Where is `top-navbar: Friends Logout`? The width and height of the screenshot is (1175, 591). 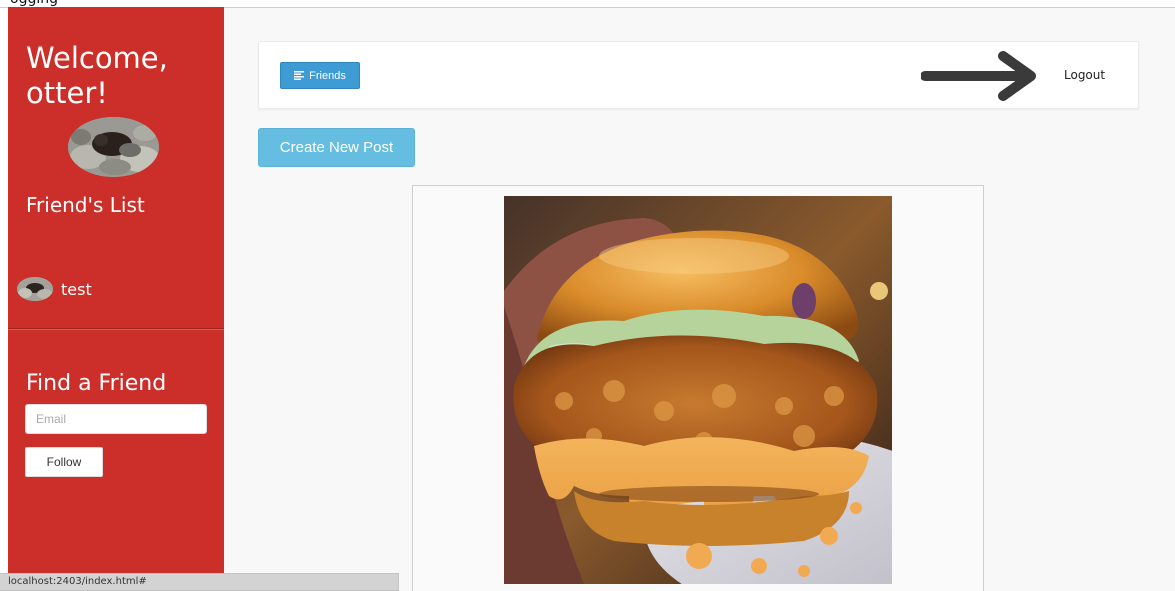 top-navbar: Friends Logout is located at coordinates (698, 75).